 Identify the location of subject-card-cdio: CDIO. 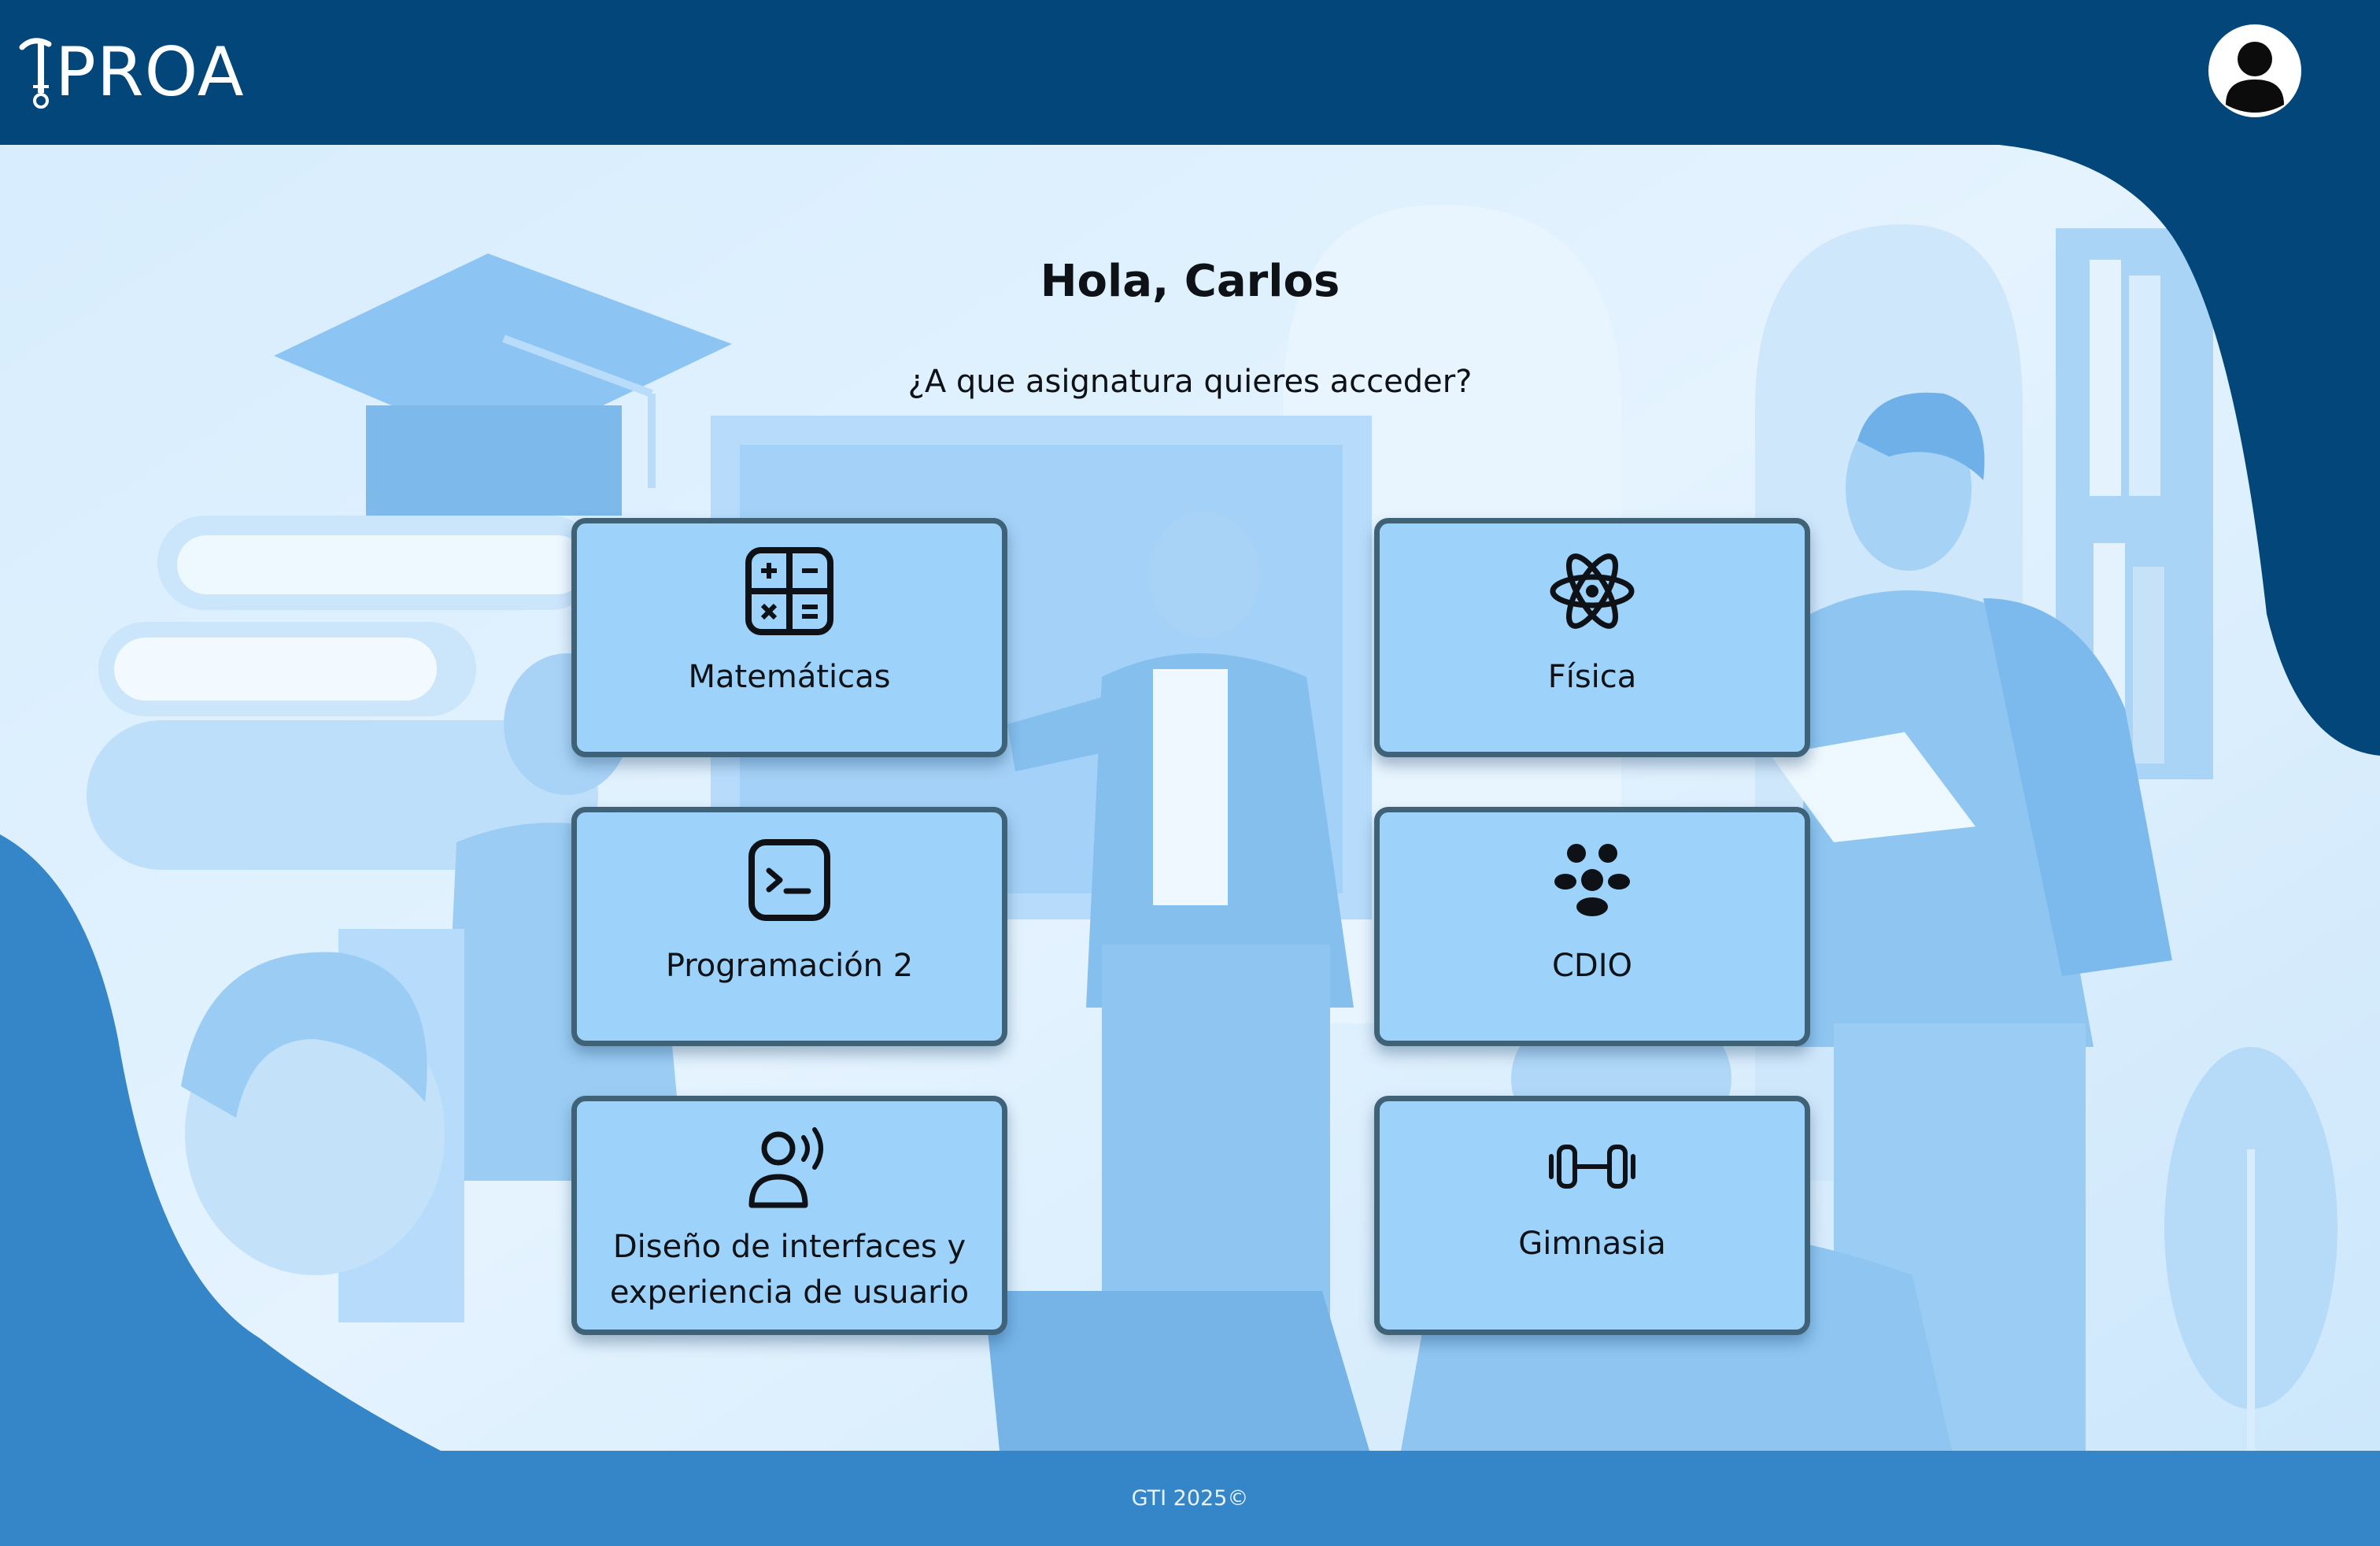
(1592, 926).